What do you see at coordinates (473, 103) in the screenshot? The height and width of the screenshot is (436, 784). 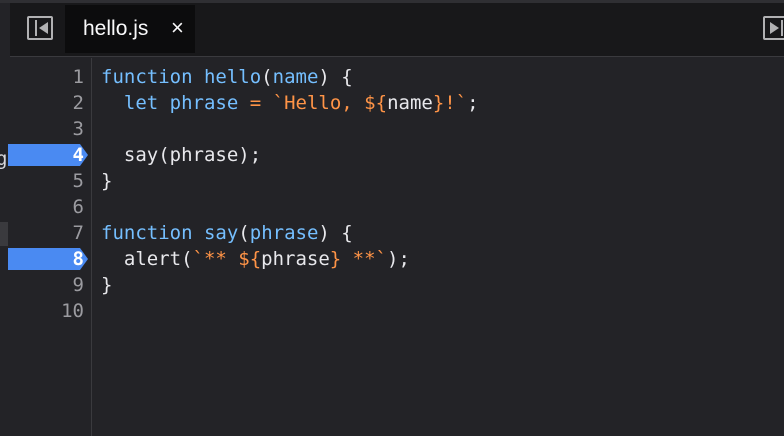 I see `code-token: ;` at bounding box center [473, 103].